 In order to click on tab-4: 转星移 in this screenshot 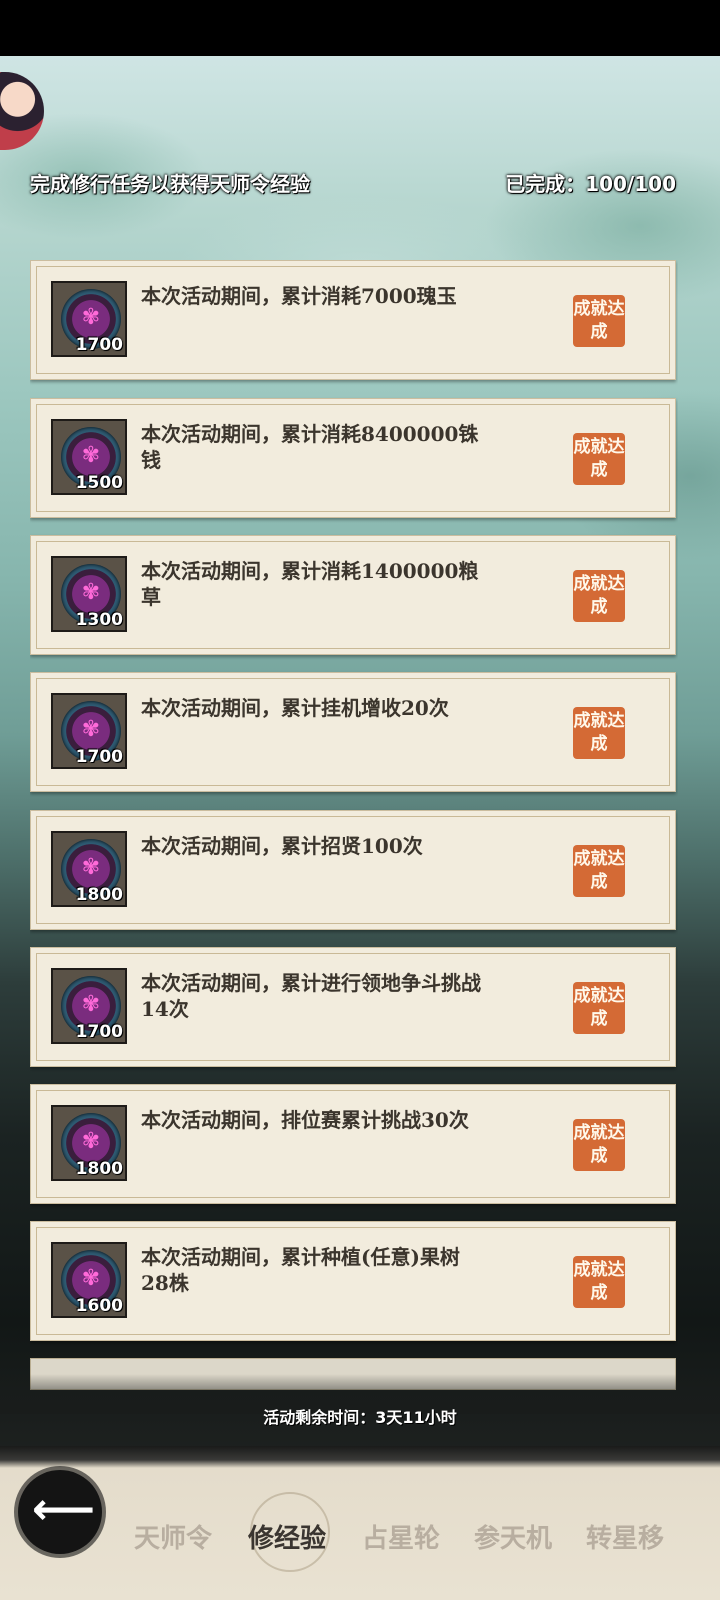, I will do `click(625, 1538)`.